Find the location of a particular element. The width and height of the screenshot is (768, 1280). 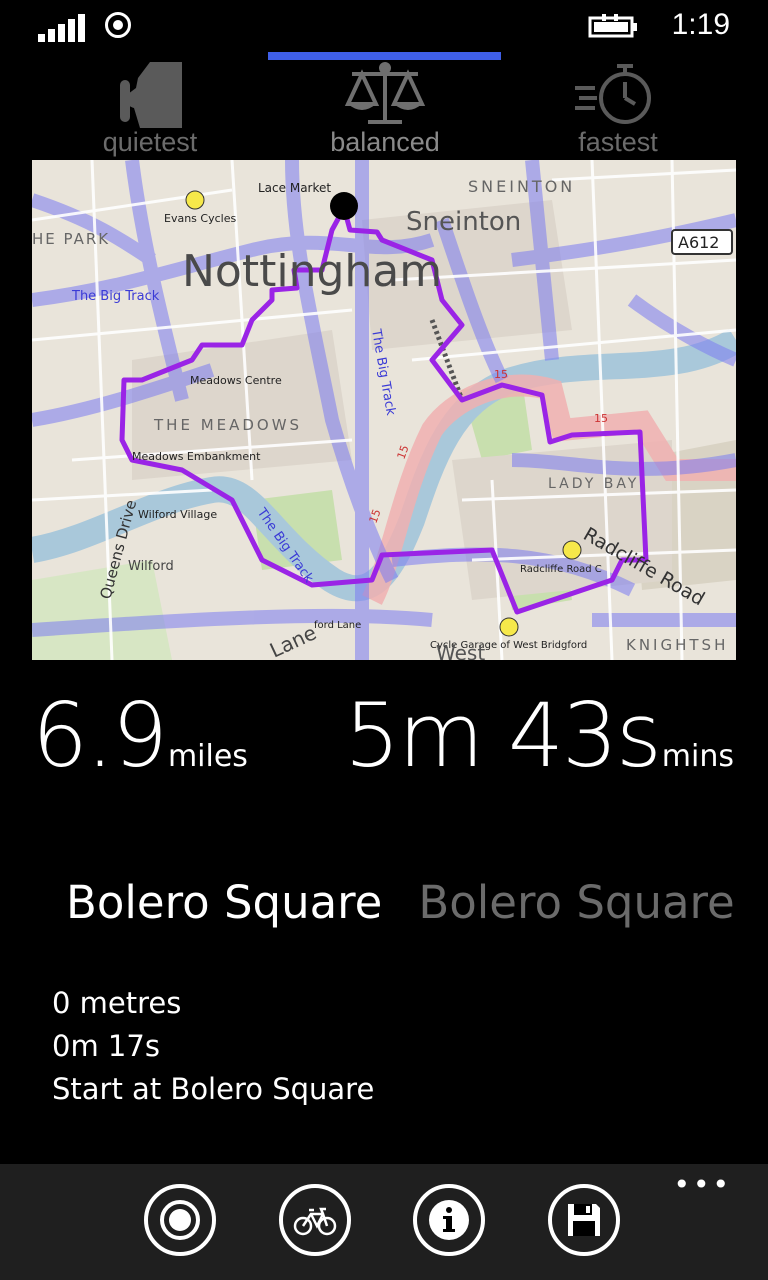

mode-quietest: quietest is located at coordinates (150, 109).